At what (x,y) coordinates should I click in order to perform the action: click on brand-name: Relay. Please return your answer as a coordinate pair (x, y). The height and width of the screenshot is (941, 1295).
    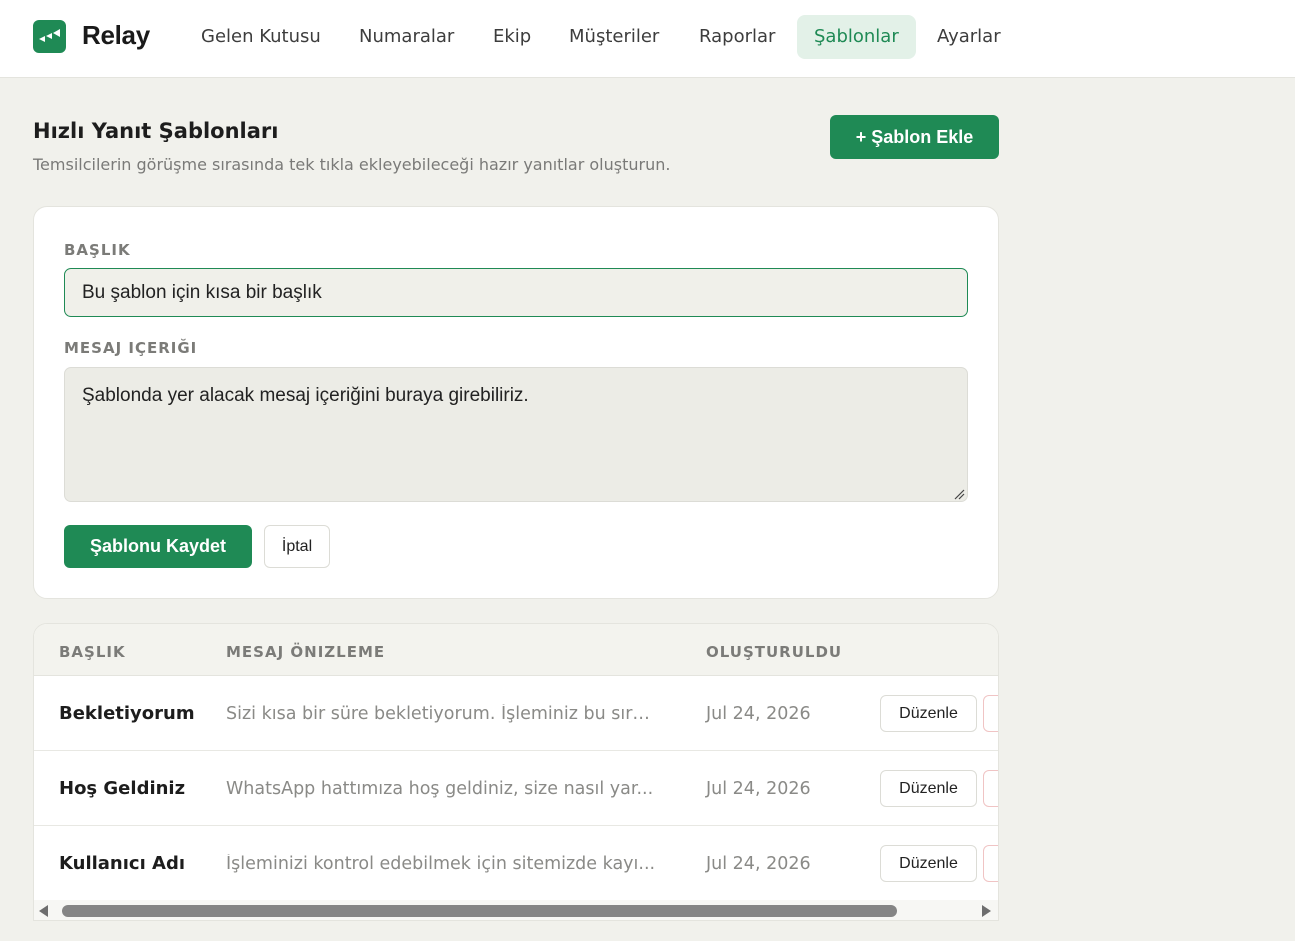
    Looking at the image, I should click on (116, 35).